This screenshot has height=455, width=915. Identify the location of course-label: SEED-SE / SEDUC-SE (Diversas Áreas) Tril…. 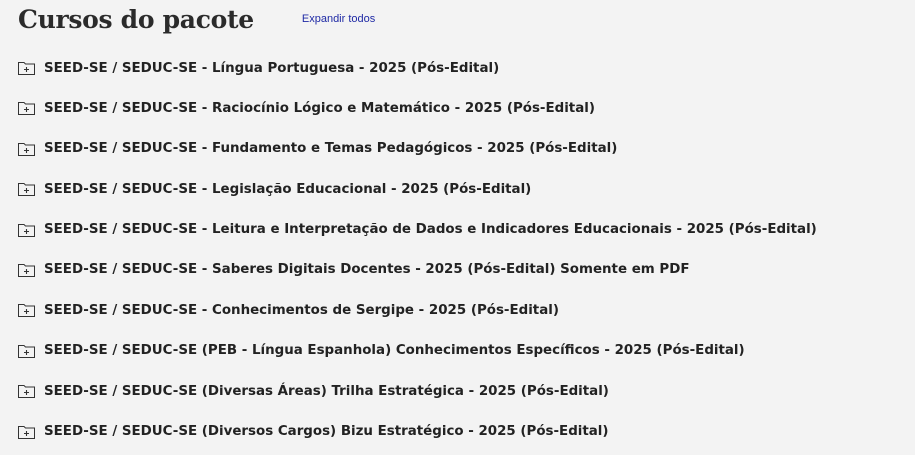
(326, 391).